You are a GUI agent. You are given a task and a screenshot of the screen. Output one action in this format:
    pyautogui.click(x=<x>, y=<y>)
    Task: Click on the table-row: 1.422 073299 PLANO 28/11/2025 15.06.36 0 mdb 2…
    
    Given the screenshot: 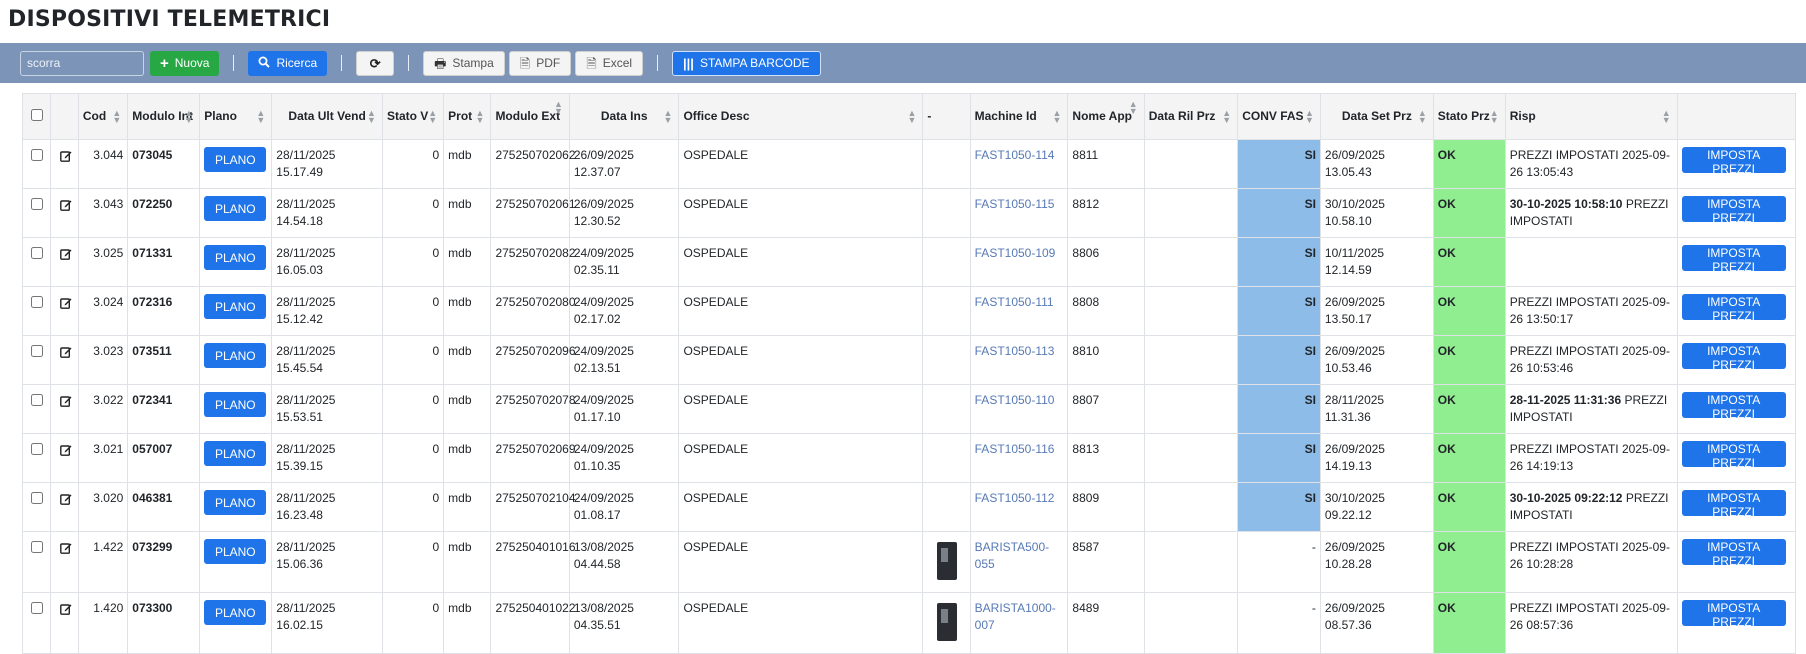 What is the action you would take?
    pyautogui.click(x=909, y=562)
    